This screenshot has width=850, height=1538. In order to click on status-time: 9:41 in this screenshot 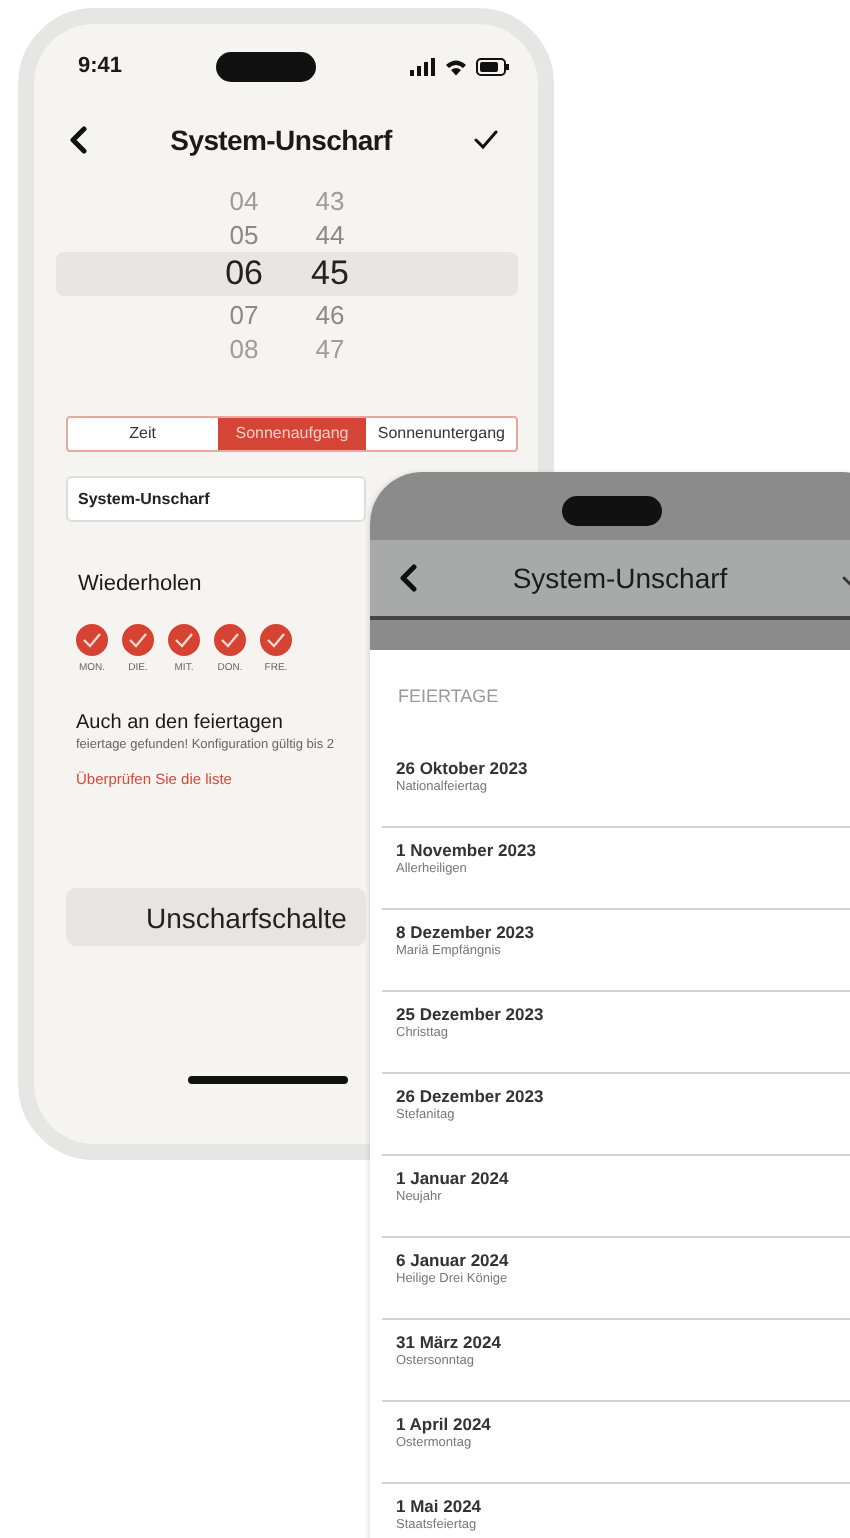, I will do `click(100, 66)`.